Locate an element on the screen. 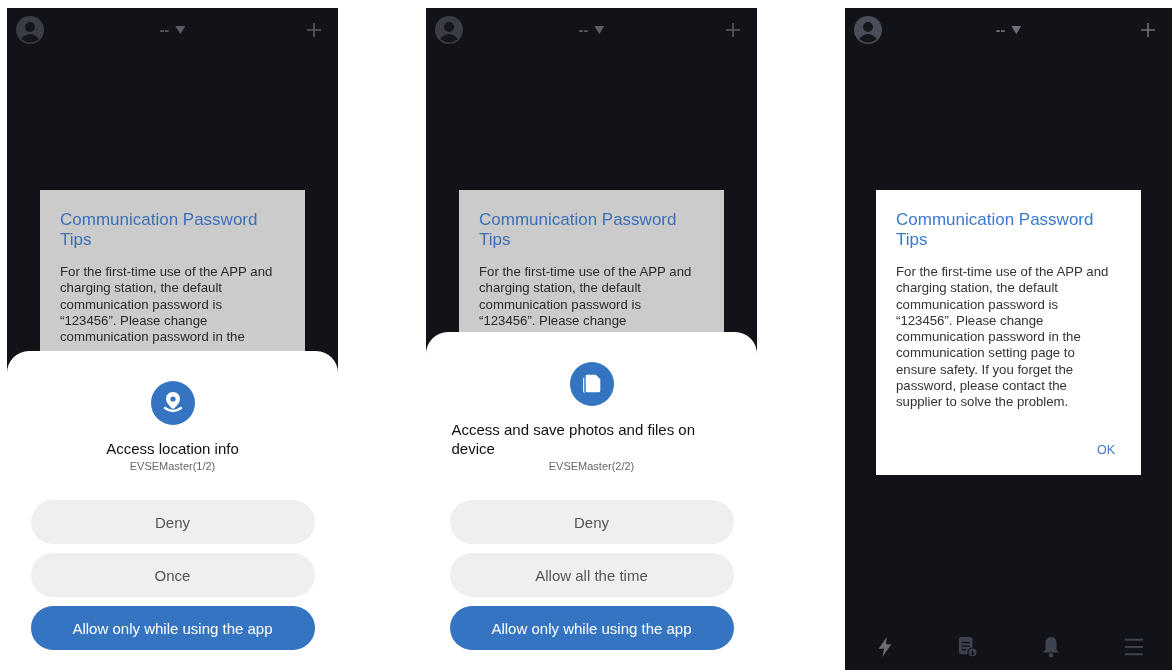 Image resolution: width=1172 pixels, height=670 pixels. permission-title: Access location info is located at coordinates (172, 448).